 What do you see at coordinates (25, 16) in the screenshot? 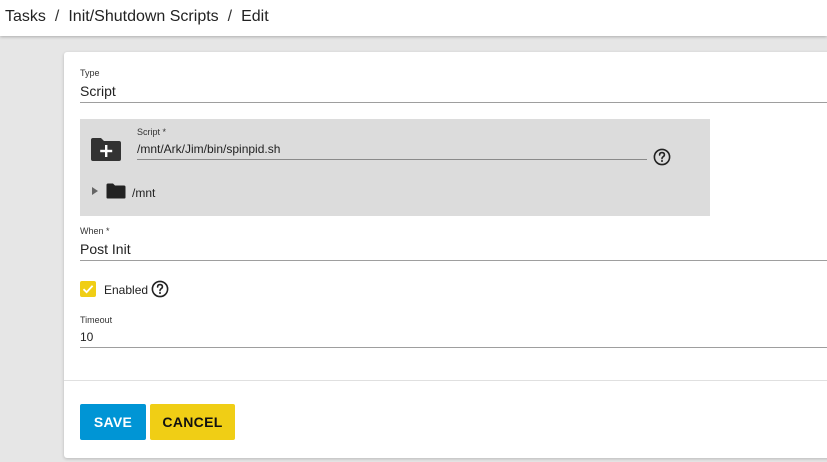
I see `breadcrumb-item-tasks: Tasks` at bounding box center [25, 16].